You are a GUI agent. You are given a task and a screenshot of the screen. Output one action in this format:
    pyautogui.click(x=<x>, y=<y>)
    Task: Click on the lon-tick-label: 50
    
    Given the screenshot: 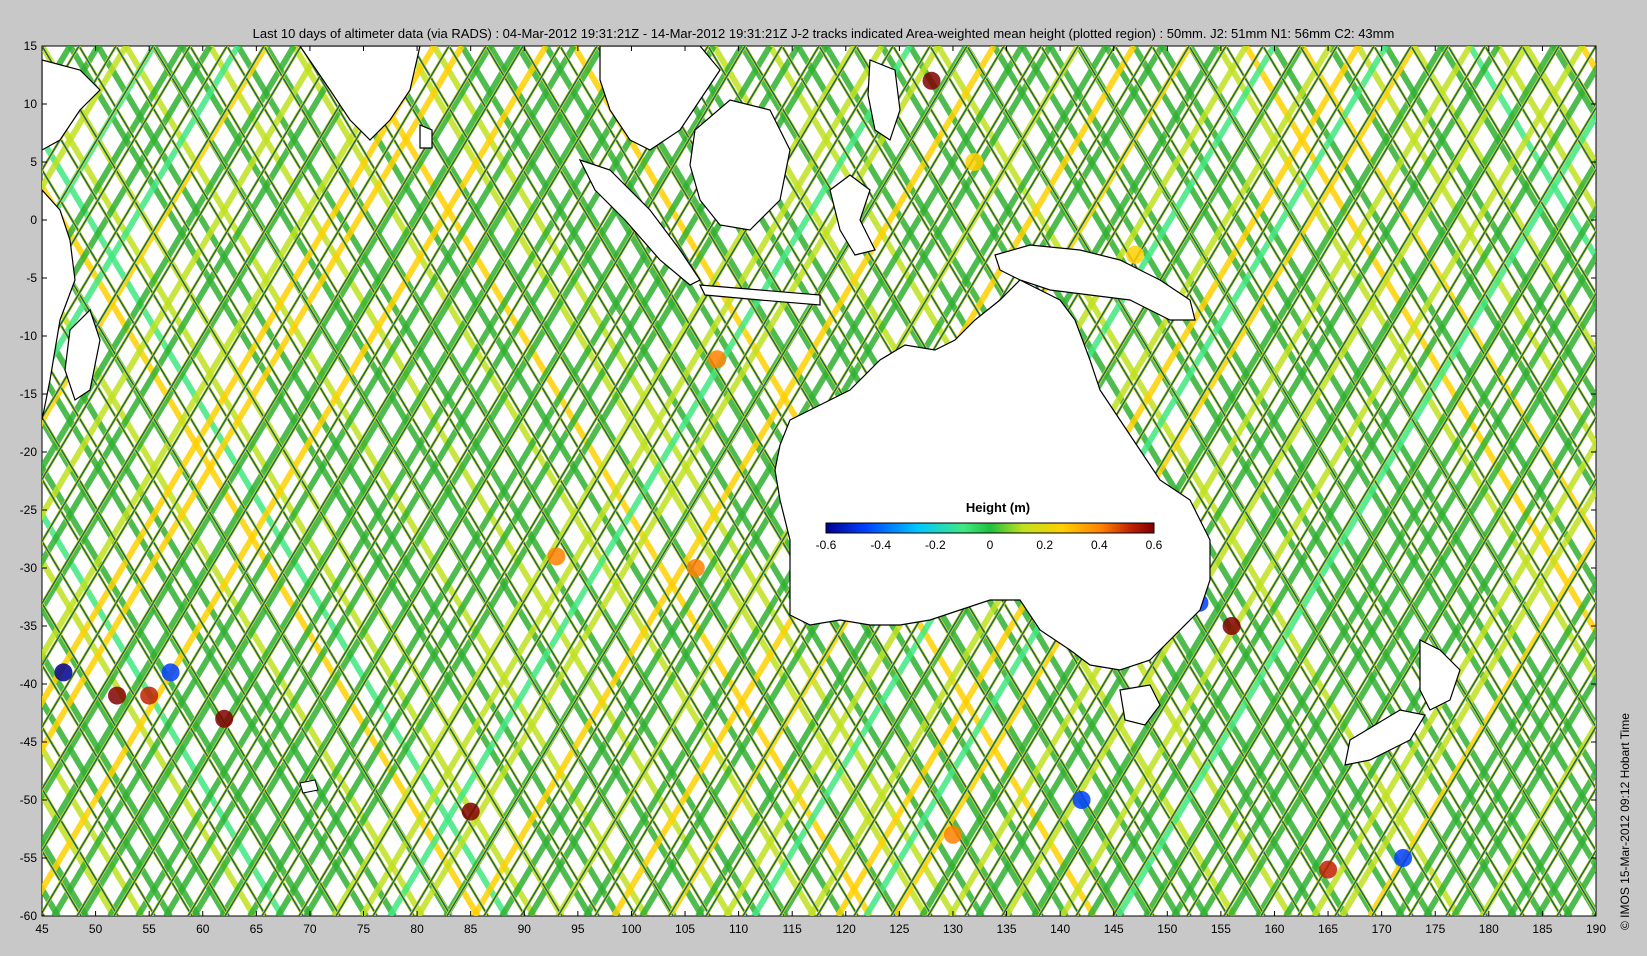 What is the action you would take?
    pyautogui.click(x=96, y=929)
    